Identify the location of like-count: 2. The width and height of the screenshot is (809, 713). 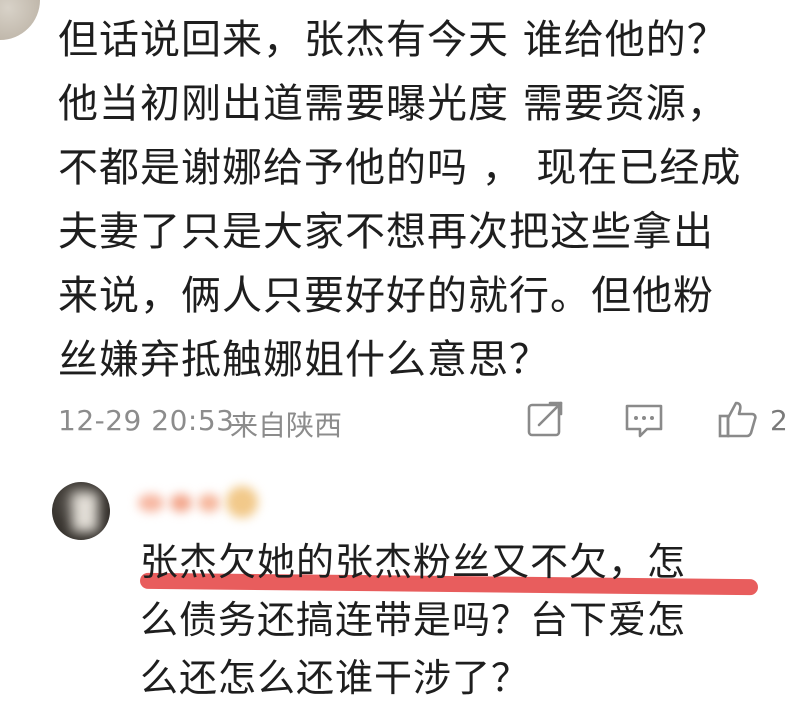
(779, 420).